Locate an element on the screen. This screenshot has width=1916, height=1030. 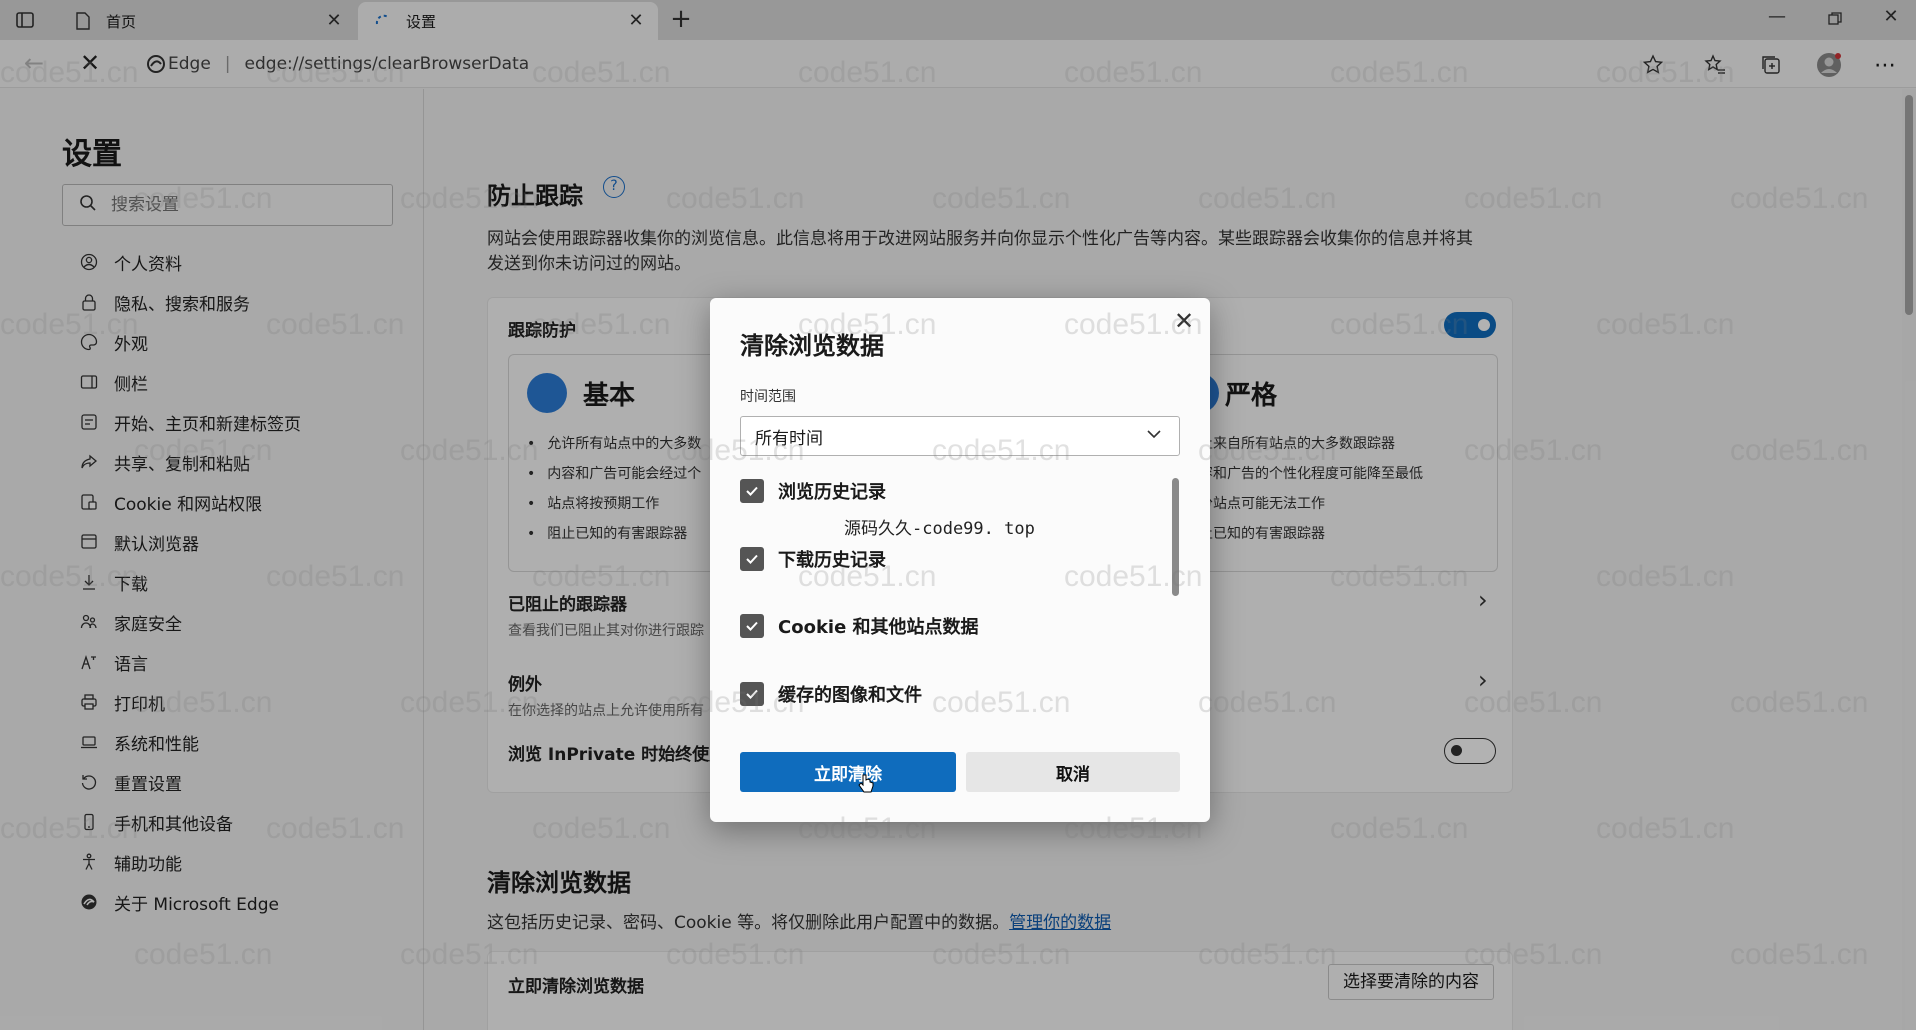
cookies-checkbox: Cookie 和其他站点数据 is located at coordinates (859, 626).